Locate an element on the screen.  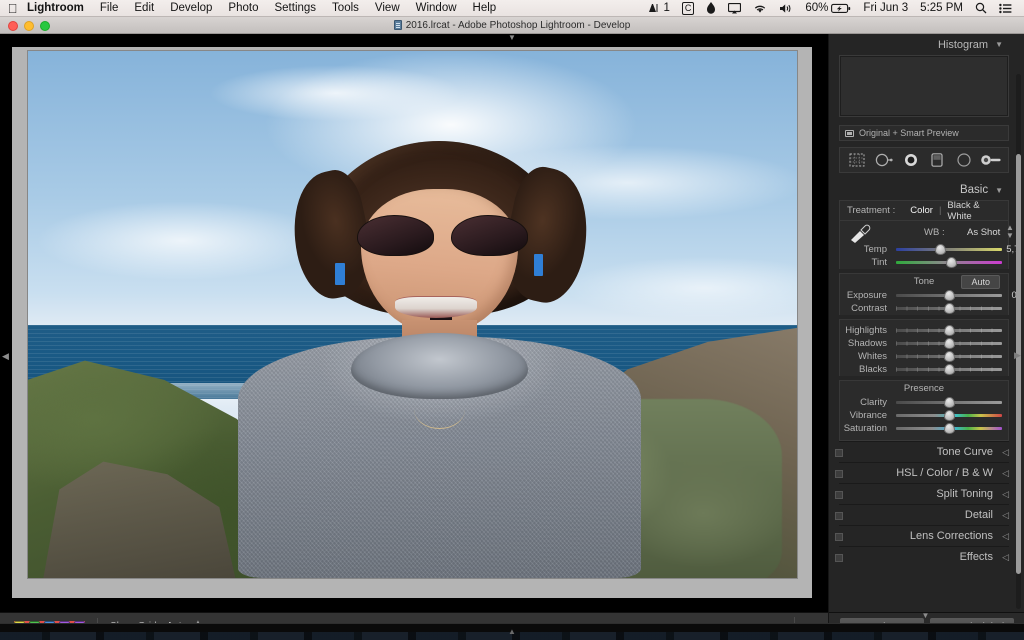
close-button is located at coordinates (13, 26).